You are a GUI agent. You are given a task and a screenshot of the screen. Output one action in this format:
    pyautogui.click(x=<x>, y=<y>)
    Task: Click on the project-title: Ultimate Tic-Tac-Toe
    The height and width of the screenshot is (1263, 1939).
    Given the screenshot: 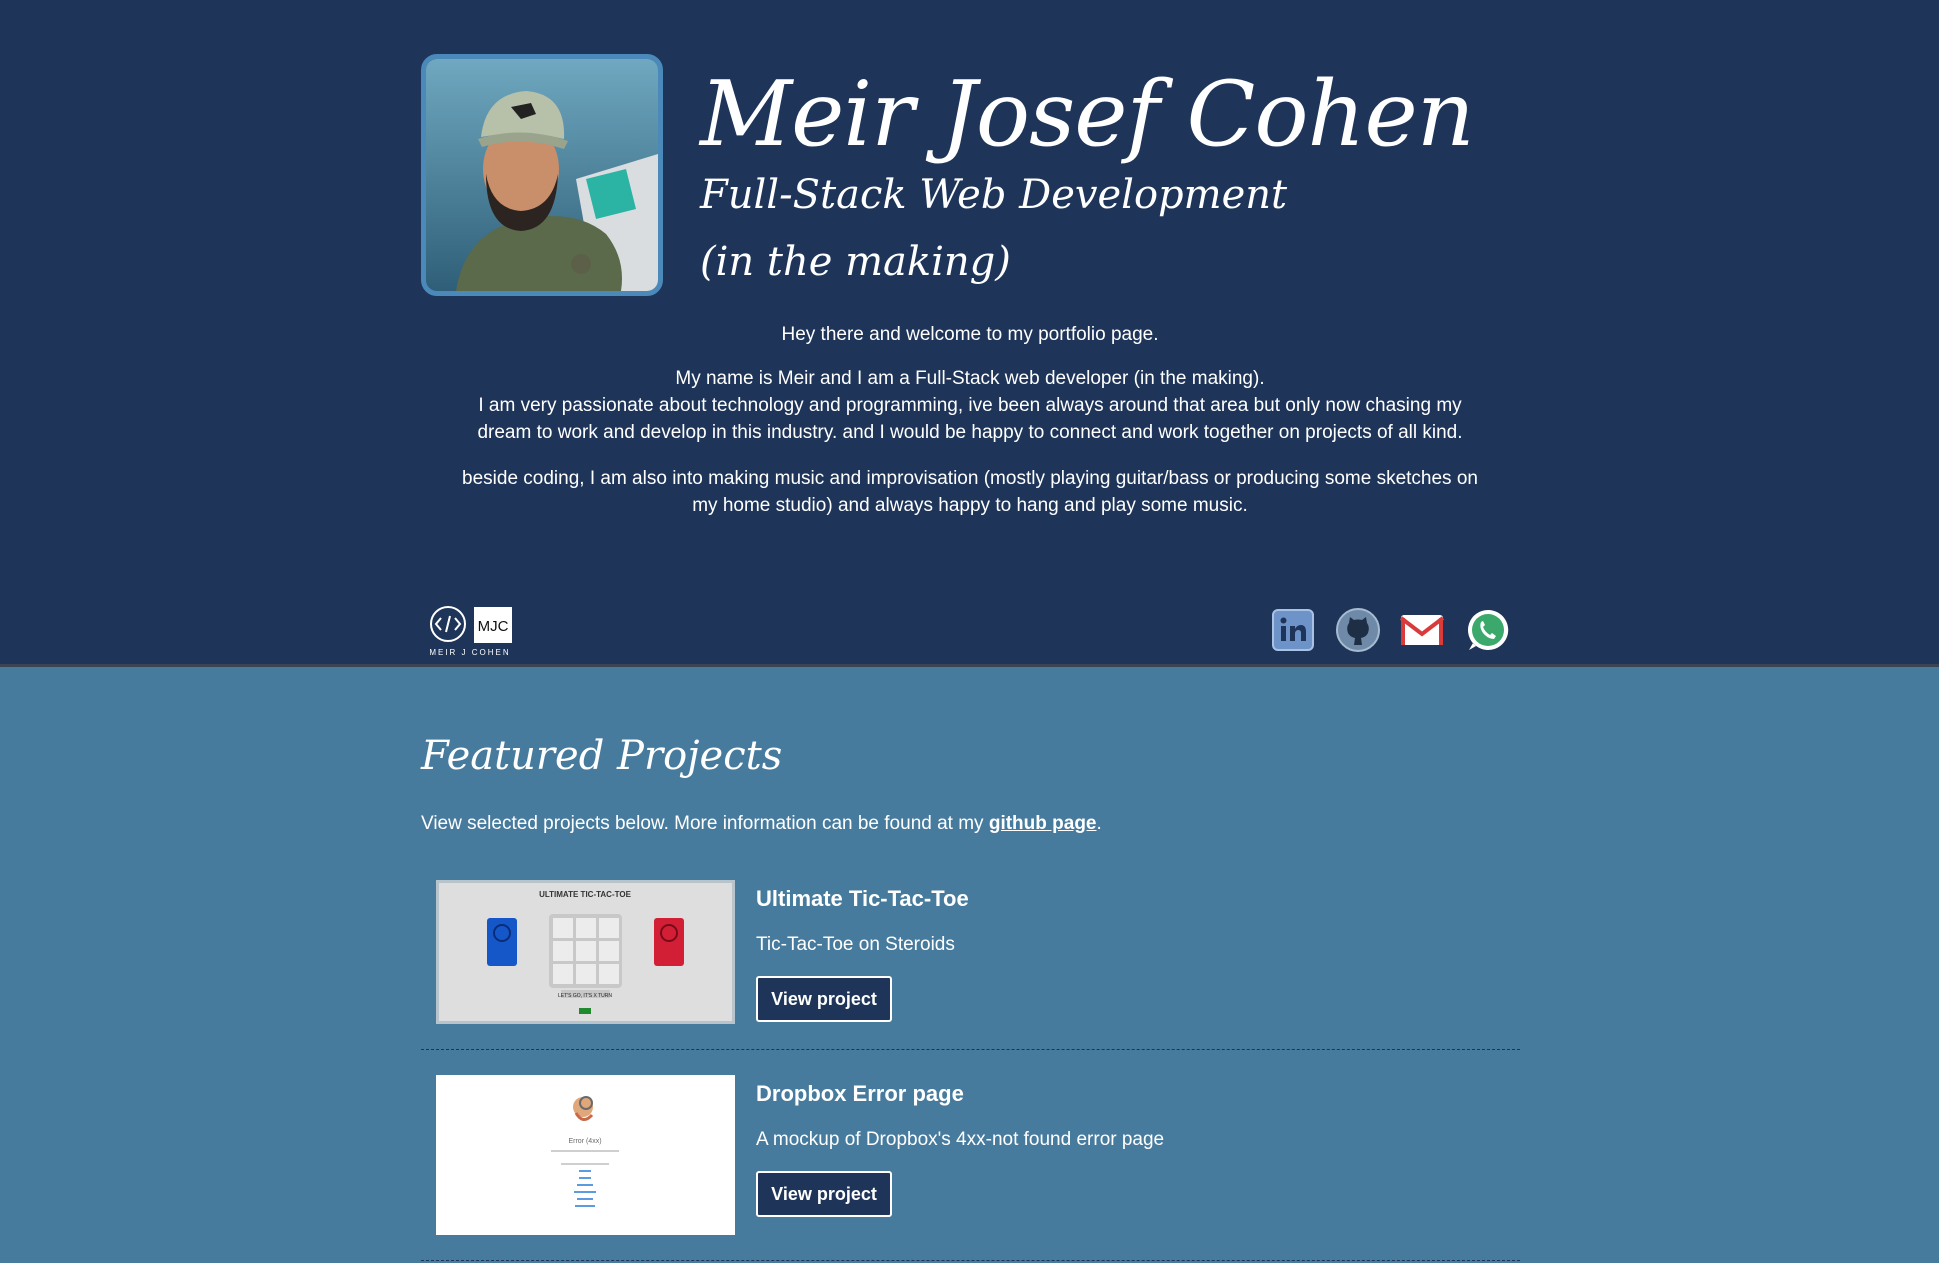 What is the action you would take?
    pyautogui.click(x=862, y=898)
    